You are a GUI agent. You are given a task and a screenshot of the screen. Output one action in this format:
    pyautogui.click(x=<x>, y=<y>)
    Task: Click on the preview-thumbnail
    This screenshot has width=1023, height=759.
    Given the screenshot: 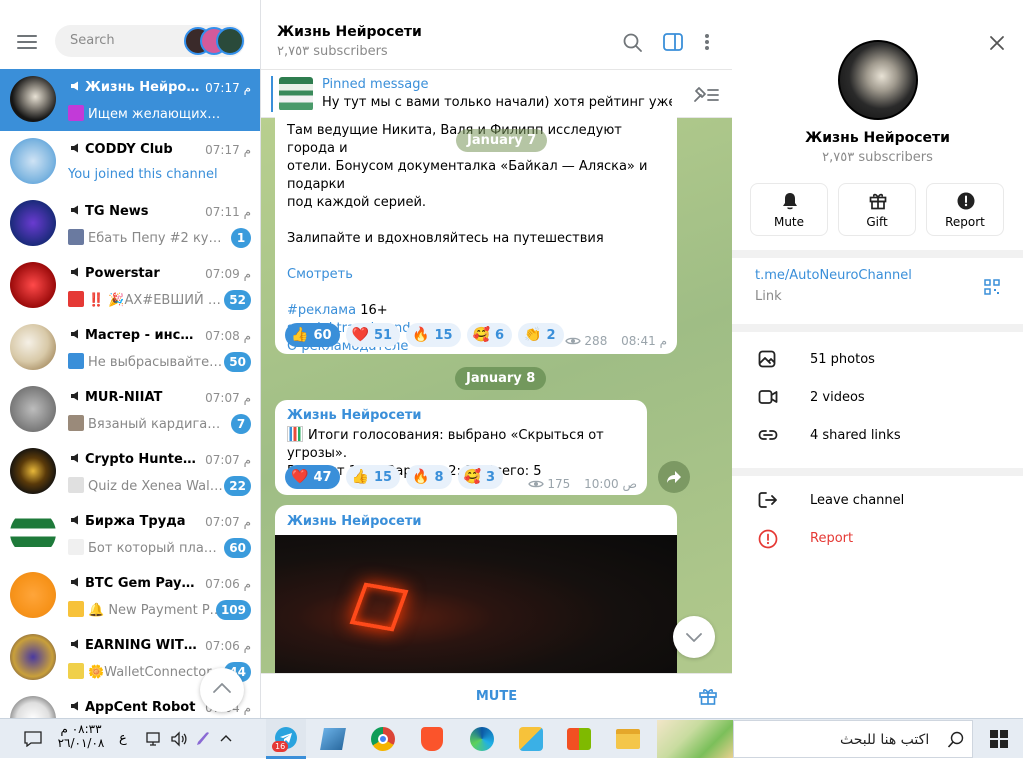 What is the action you would take?
    pyautogui.click(x=76, y=237)
    